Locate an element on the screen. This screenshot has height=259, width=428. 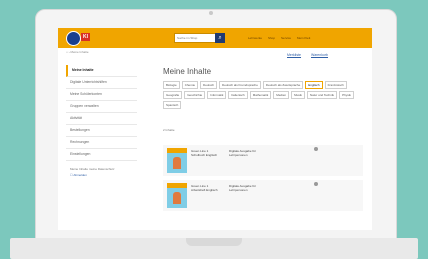
filter-chip: Deutsch als Fremdsprache is located at coordinates (240, 85).